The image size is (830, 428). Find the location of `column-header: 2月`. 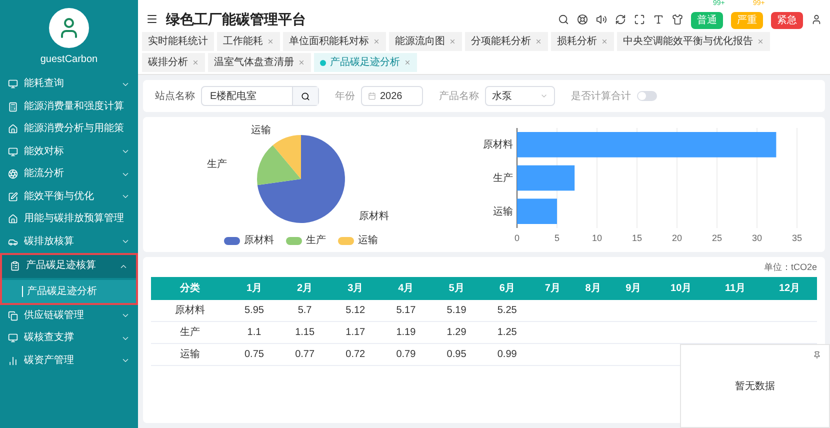

column-header: 2月 is located at coordinates (305, 288).